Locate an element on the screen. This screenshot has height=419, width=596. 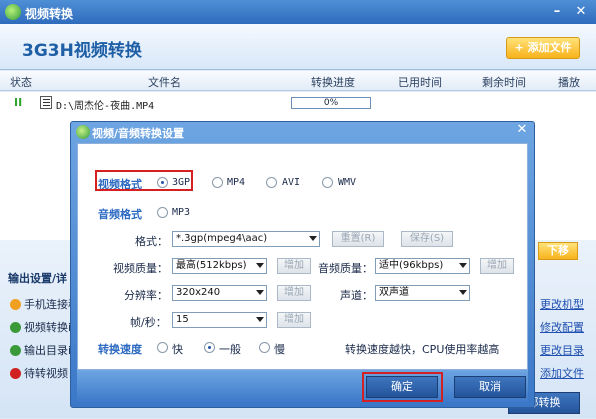
setting-item-phone: 手机连接秘 is located at coordinates (44, 304).